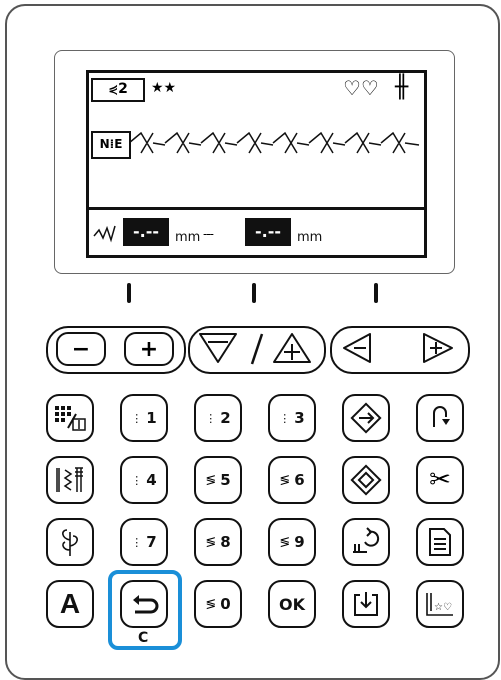  I want to click on heart-pair-icon: ♡♡, so click(361, 88).